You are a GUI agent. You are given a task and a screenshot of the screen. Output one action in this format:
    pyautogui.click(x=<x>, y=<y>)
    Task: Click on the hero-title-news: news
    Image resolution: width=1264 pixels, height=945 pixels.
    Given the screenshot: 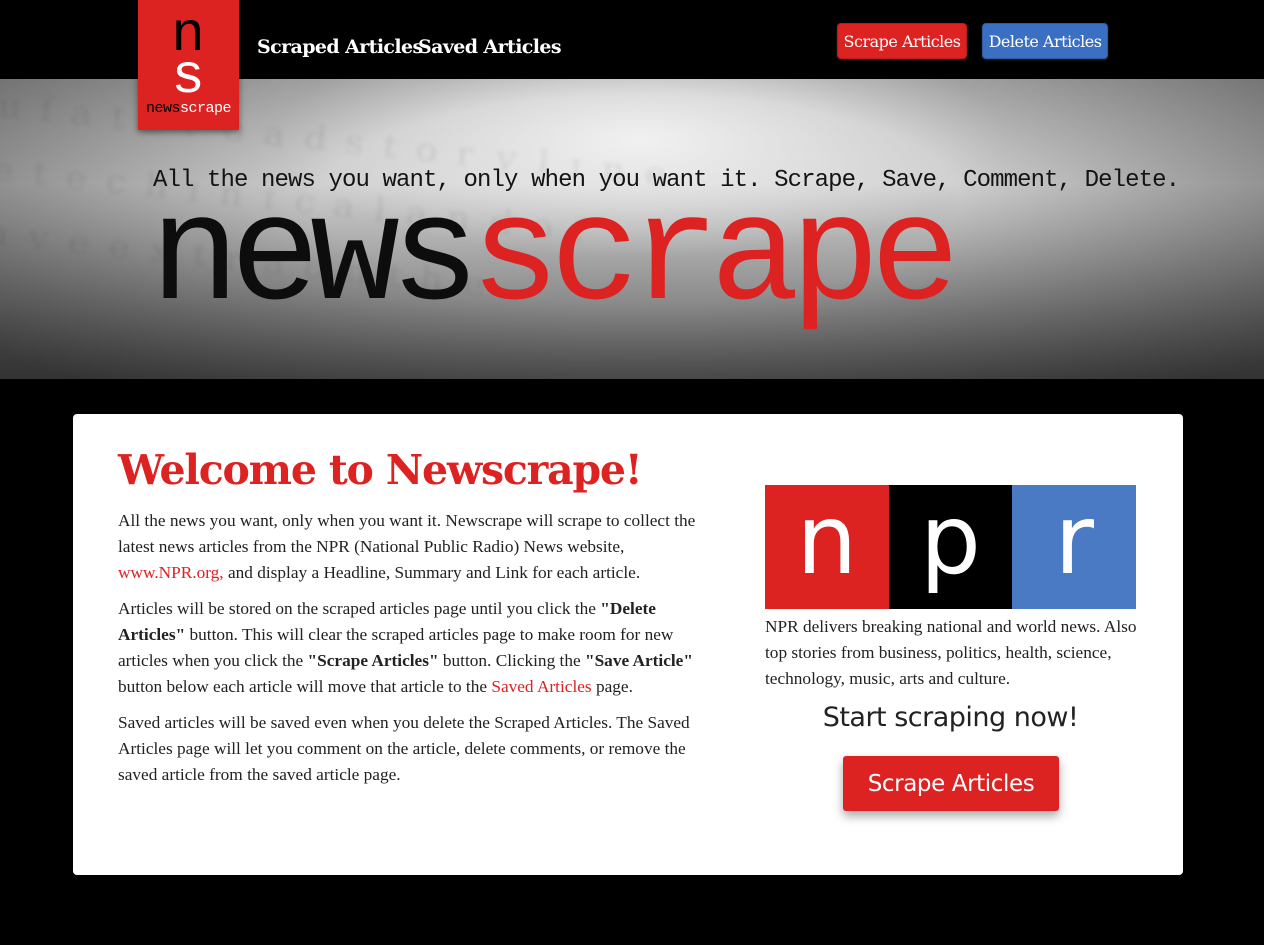 What is the action you would take?
    pyautogui.click(x=315, y=259)
    